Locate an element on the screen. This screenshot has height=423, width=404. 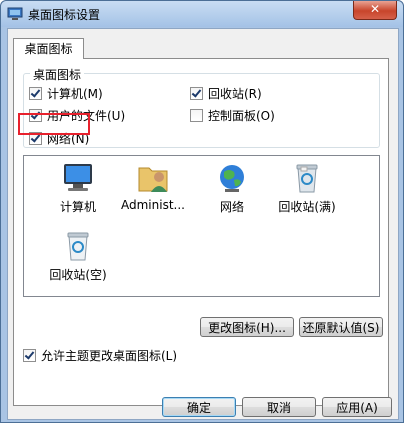
item-label: 计算机 is located at coordinates (77, 207).